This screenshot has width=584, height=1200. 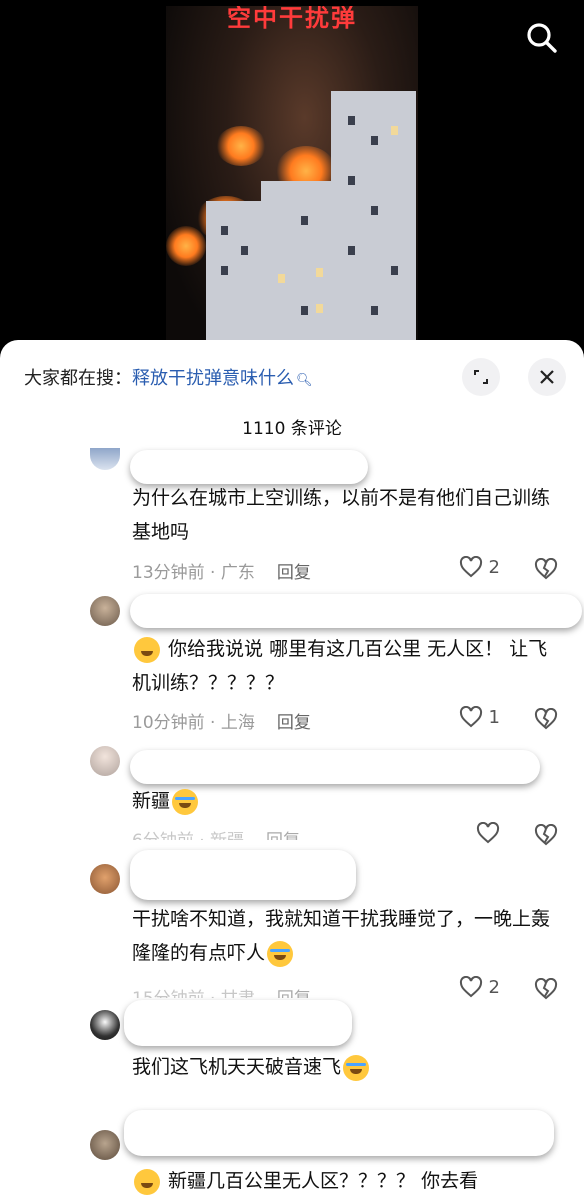 I want to click on close-icon, so click(x=547, y=377).